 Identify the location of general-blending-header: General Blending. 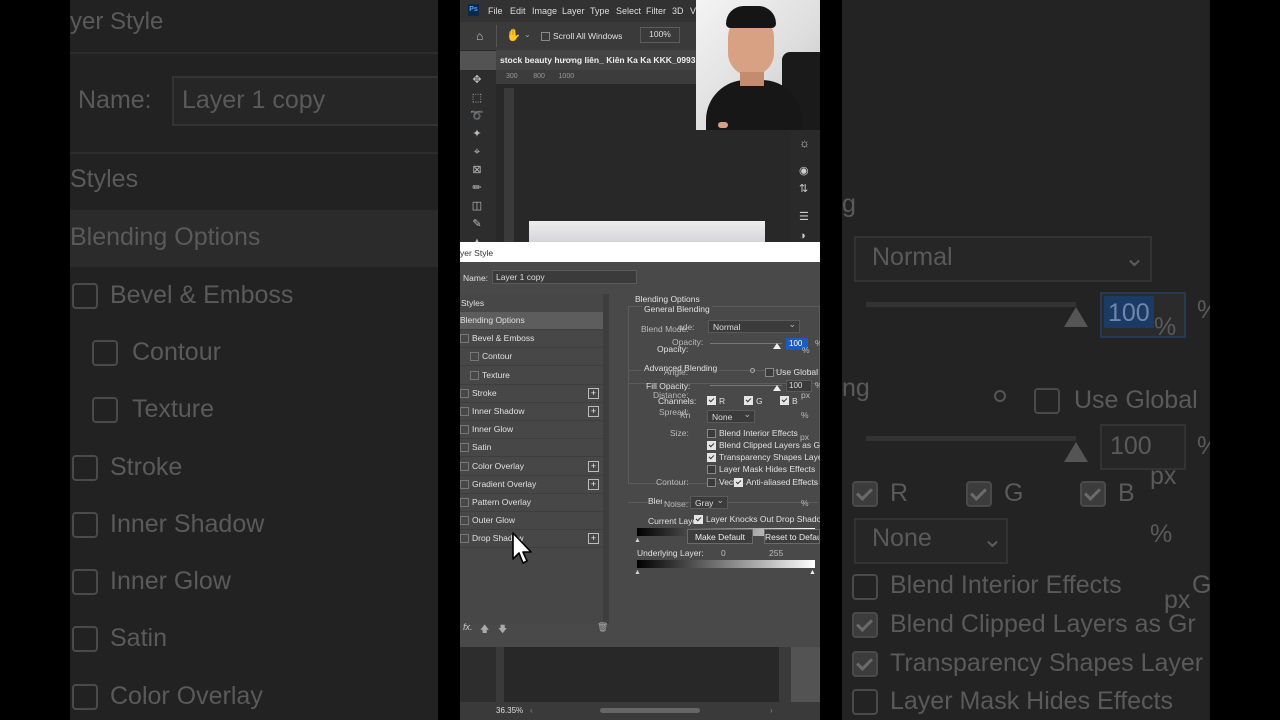
(677, 309).